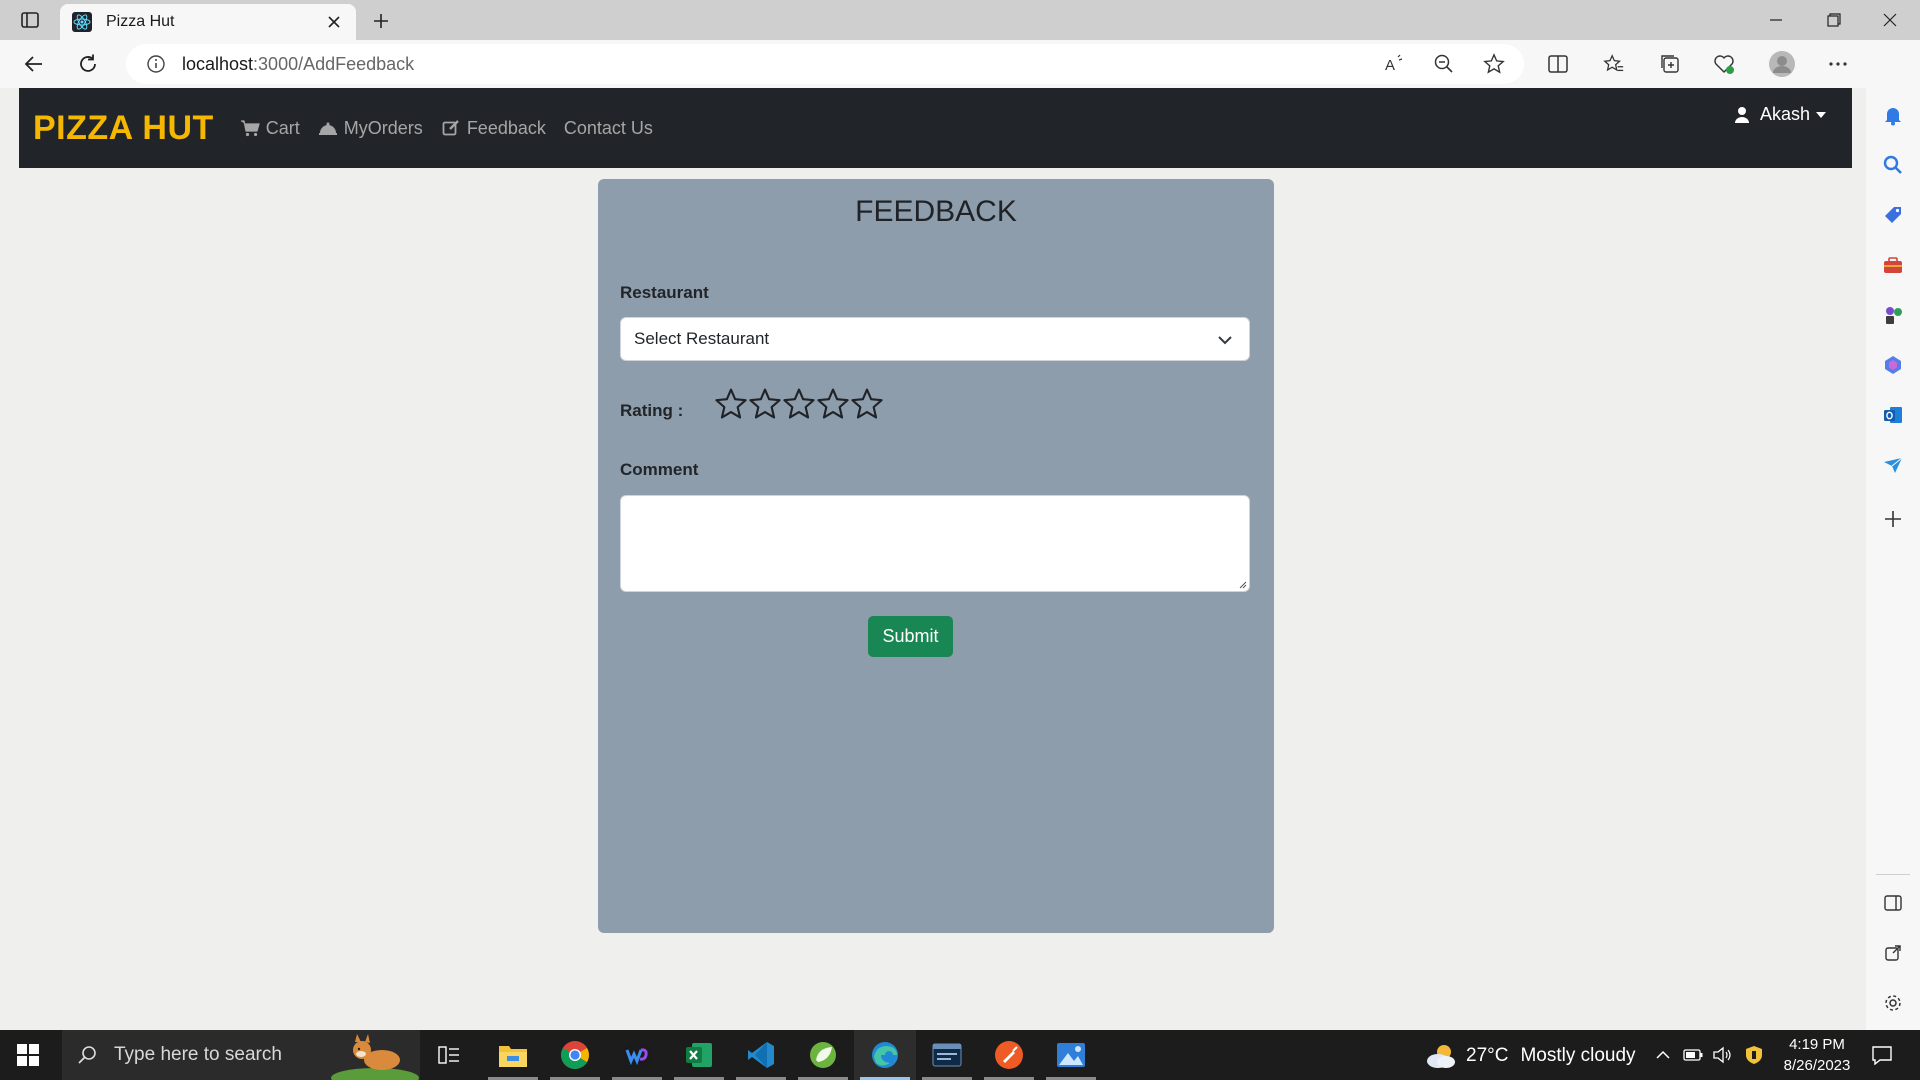  What do you see at coordinates (1893, 265) in the screenshot?
I see `tools-briefcase-icon` at bounding box center [1893, 265].